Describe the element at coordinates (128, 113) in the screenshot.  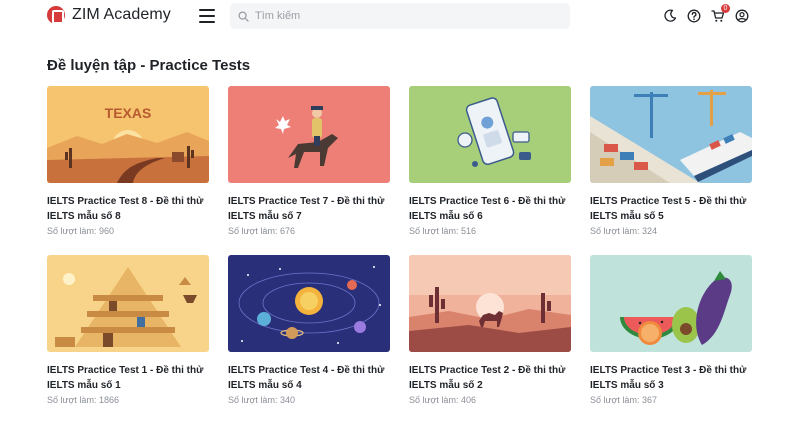
I see `texas-art-text: TEXAS` at that location.